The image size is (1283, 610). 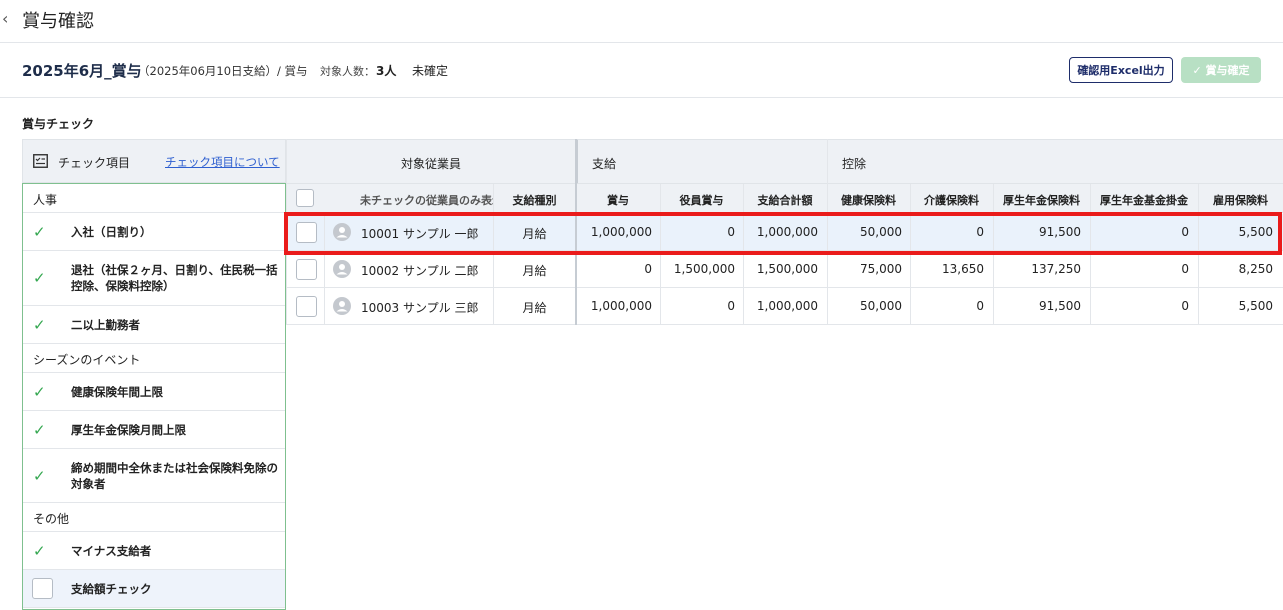 I want to click on check-item-multiple-employment: ✓ 二以上勤務者, so click(x=154, y=325).